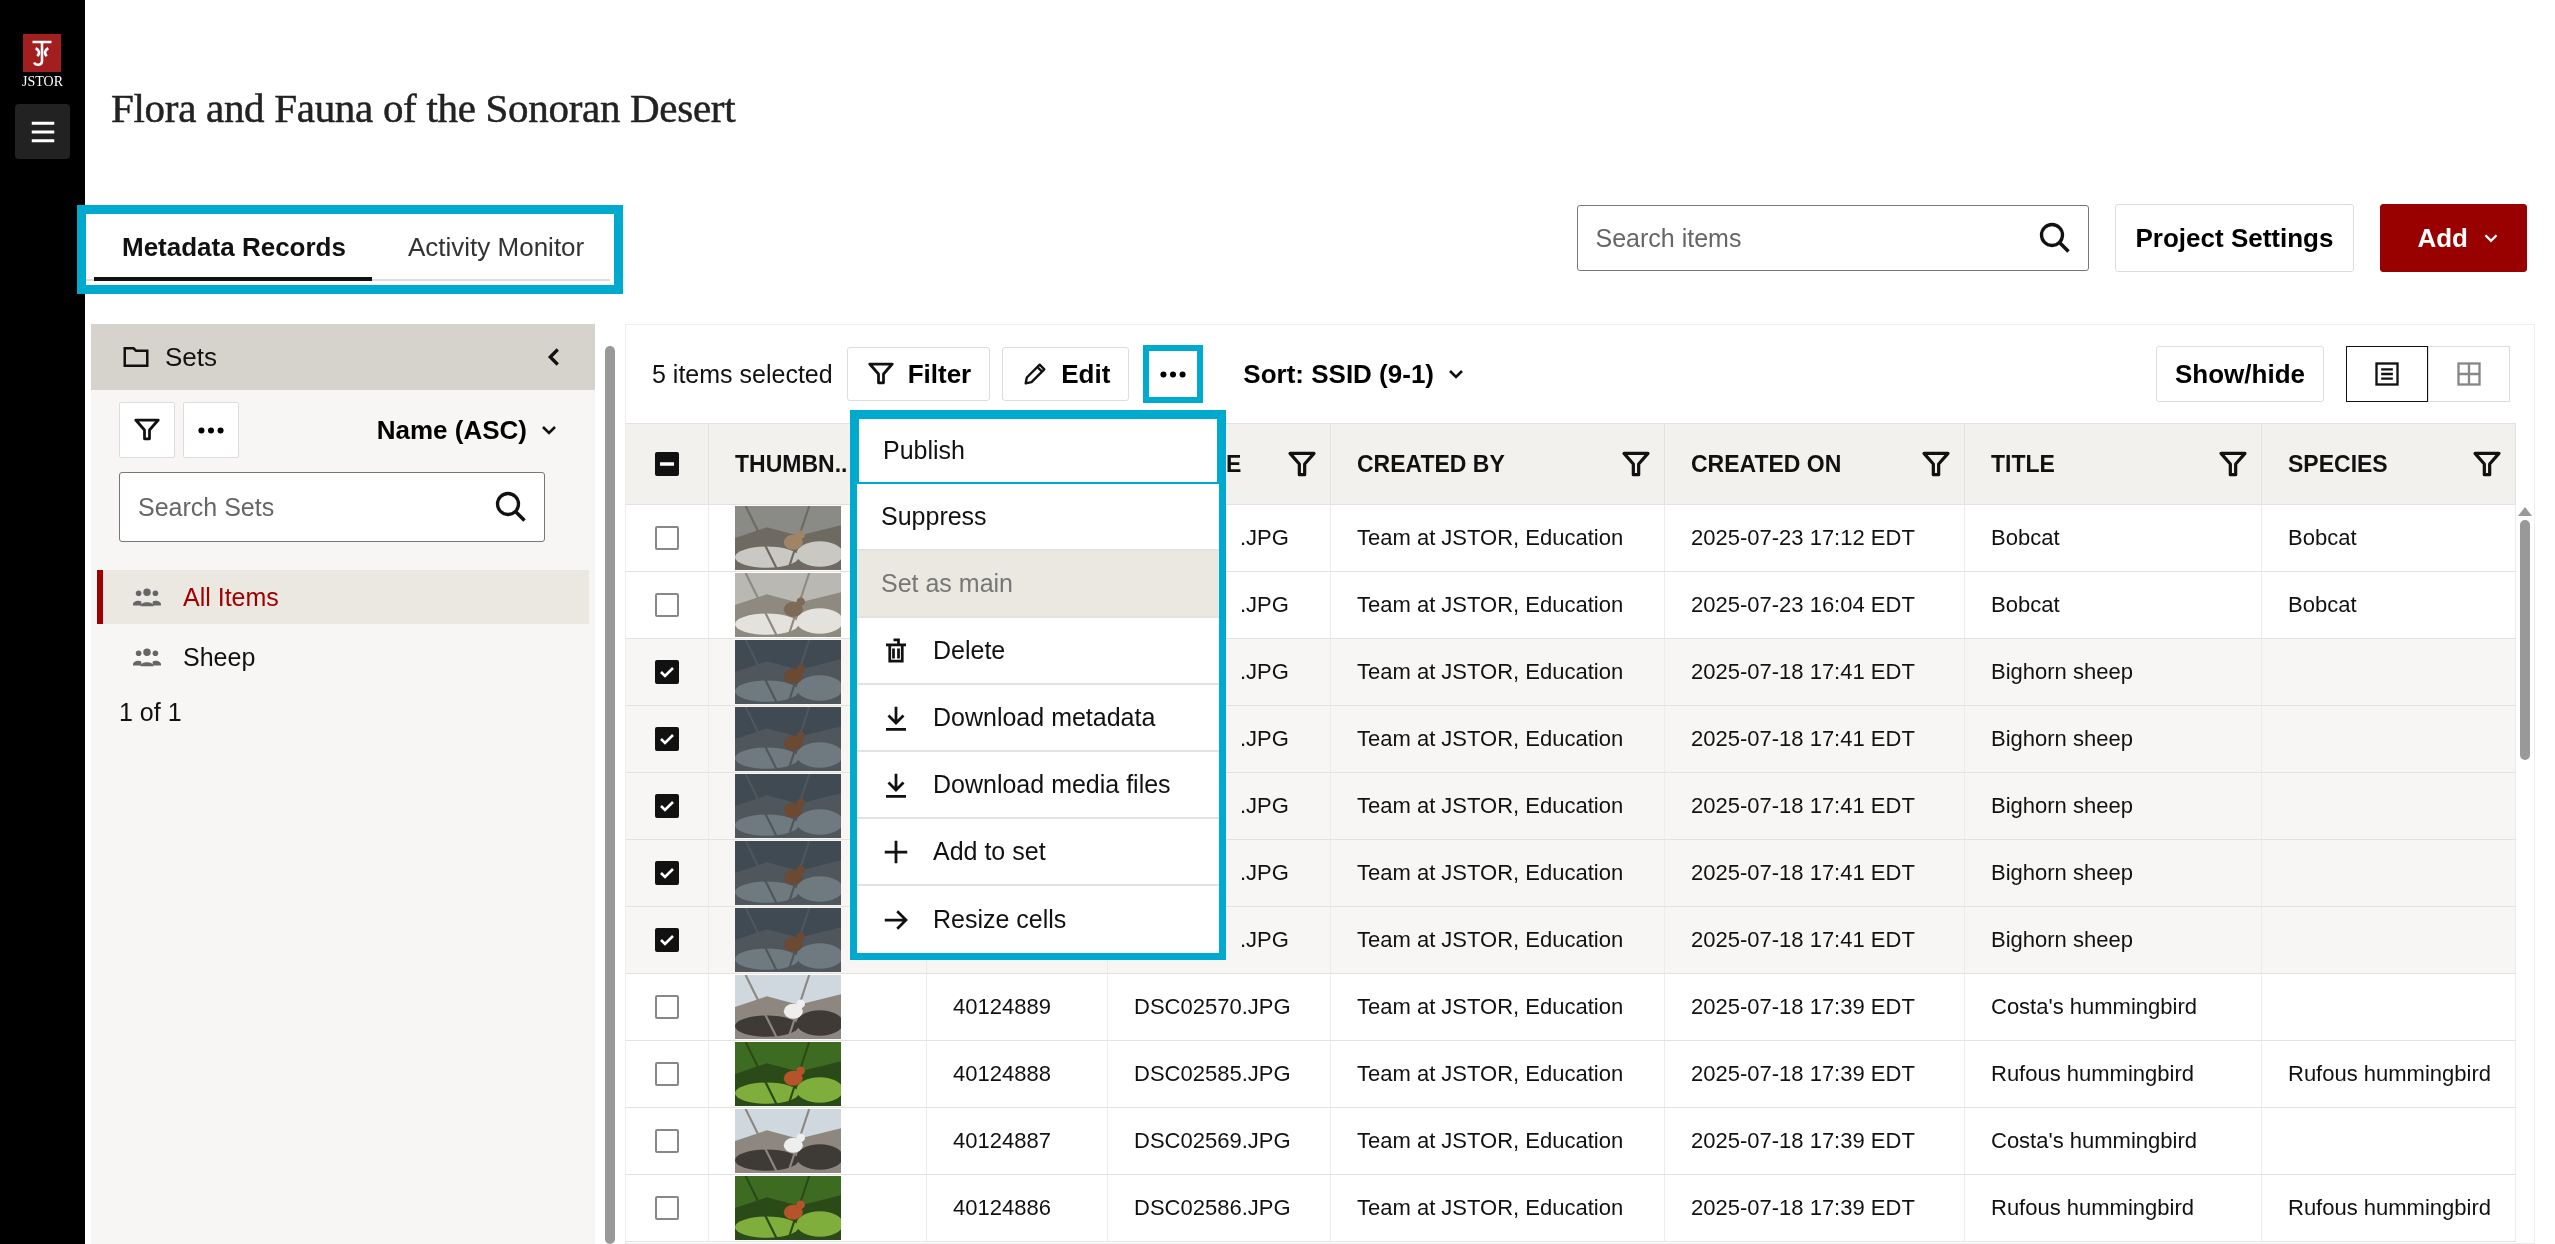  Describe the element at coordinates (791, 464) in the screenshot. I see `column-header: THUMBN..` at that location.